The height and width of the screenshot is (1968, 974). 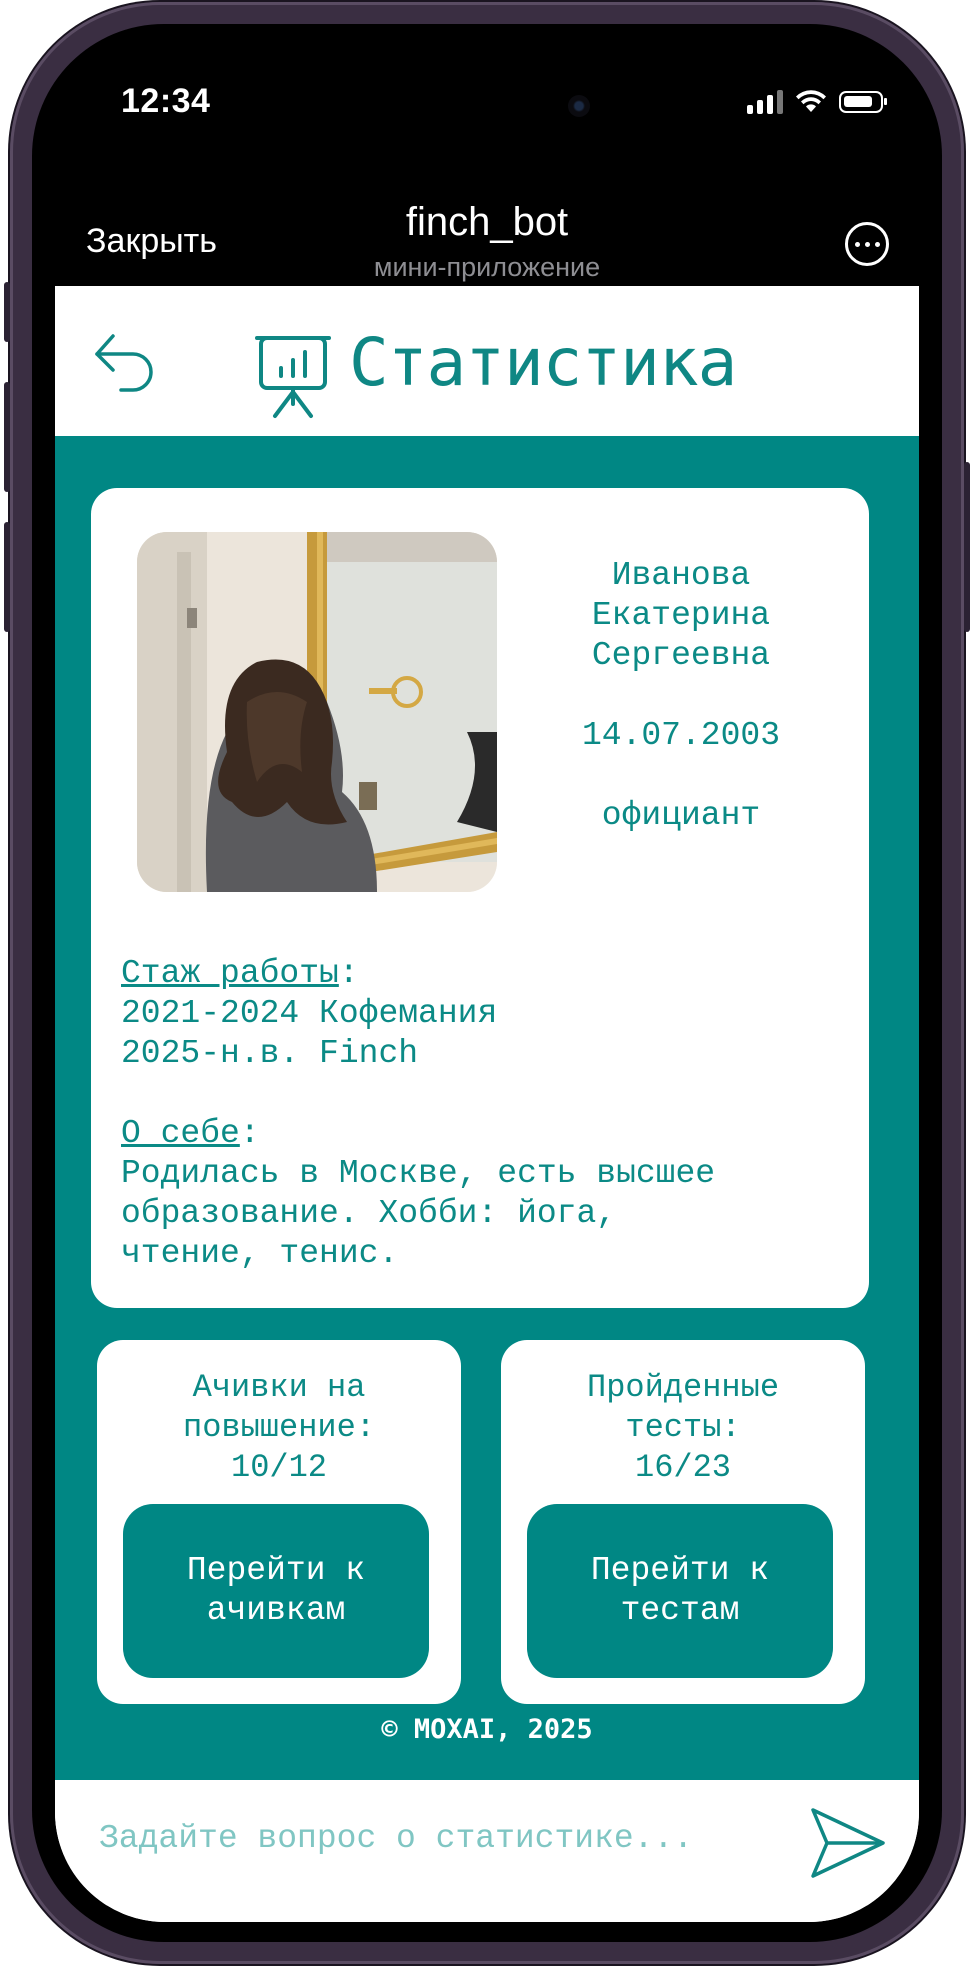 What do you see at coordinates (348, 973) in the screenshot?
I see `experience-colon: :` at bounding box center [348, 973].